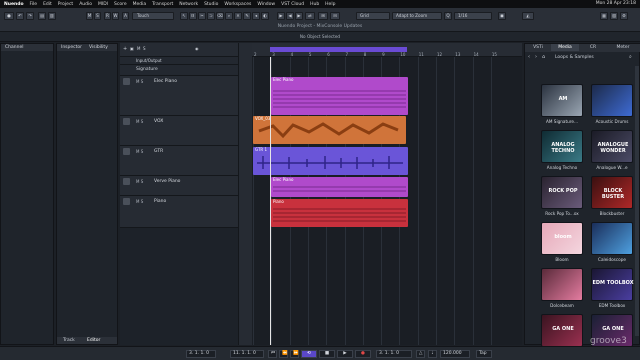  I want to click on menu-window: Window, so click(266, 4).